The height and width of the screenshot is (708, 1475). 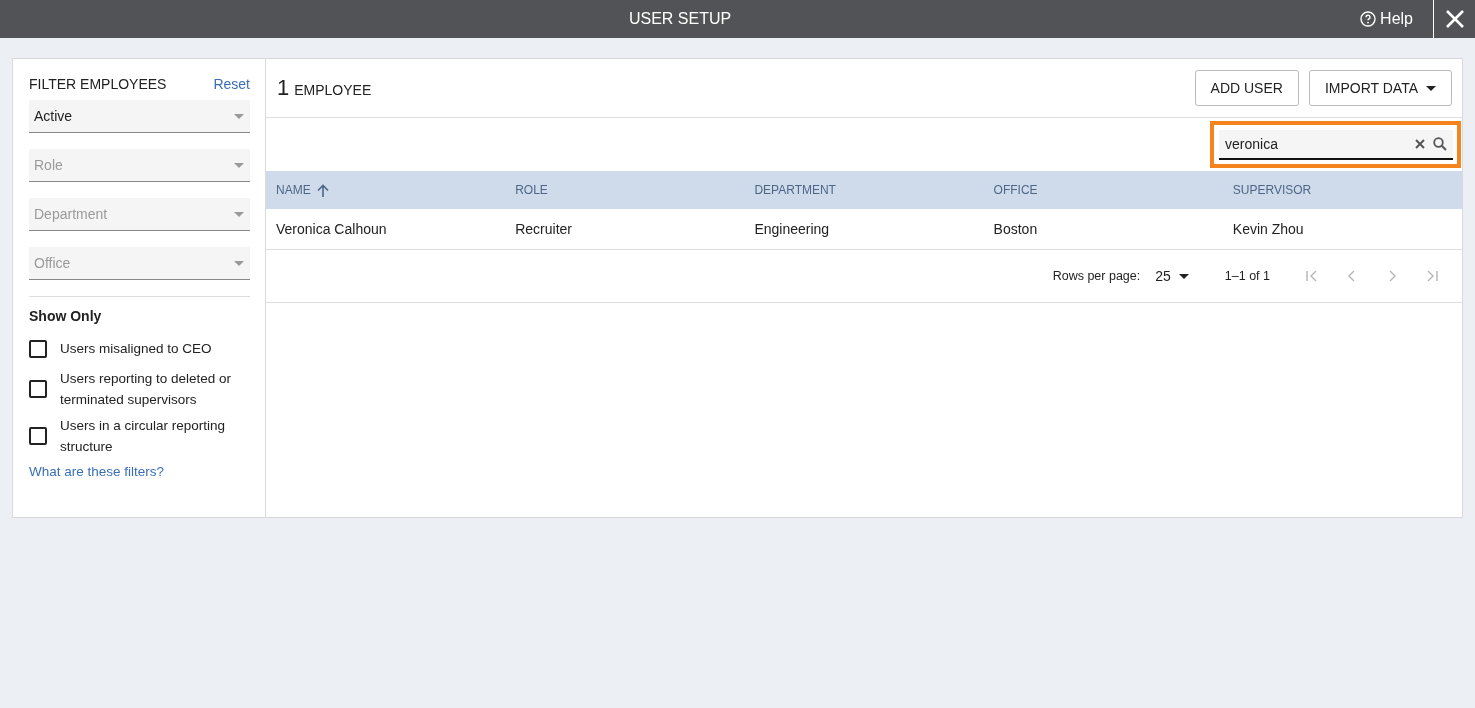 I want to click on search-icon, so click(x=1440, y=144).